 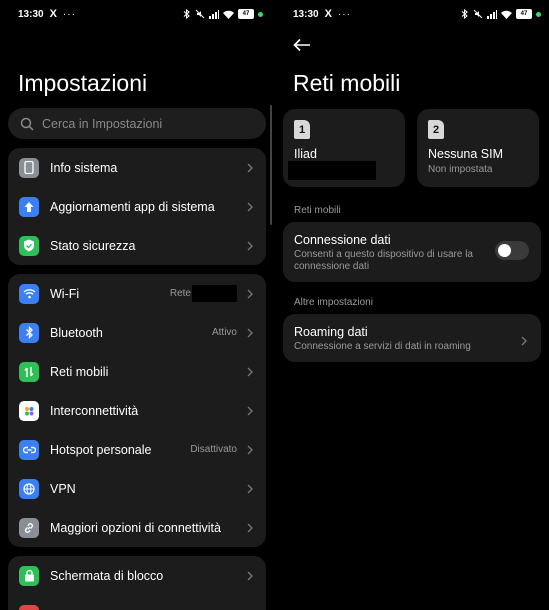 What do you see at coordinates (466, 154) in the screenshot?
I see `sim-2-name: Nessuna SIM` at bounding box center [466, 154].